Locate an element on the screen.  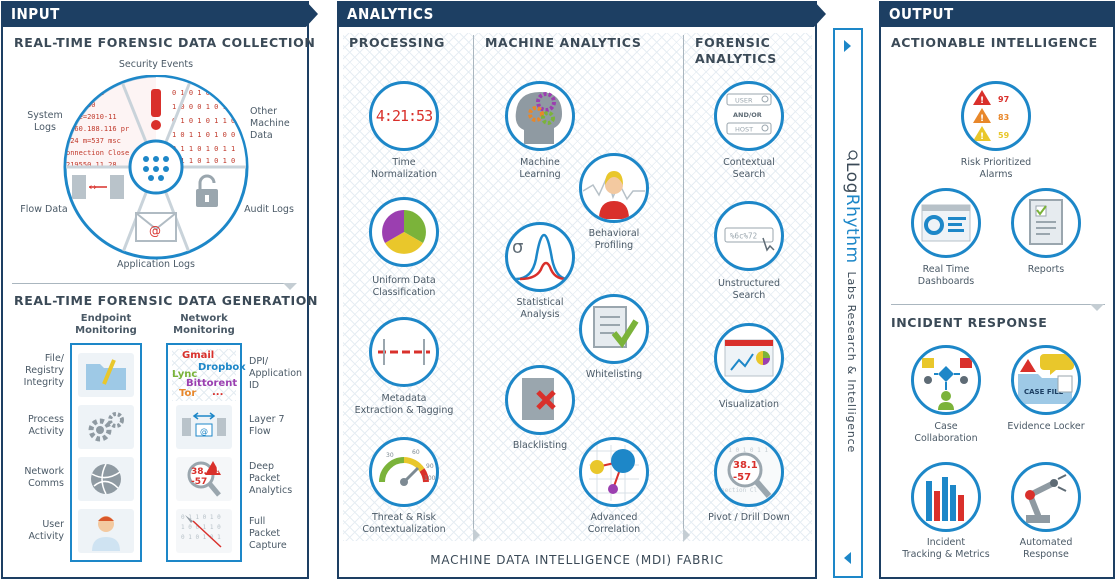
svg-text: 38.1 is located at coordinates (745, 465).